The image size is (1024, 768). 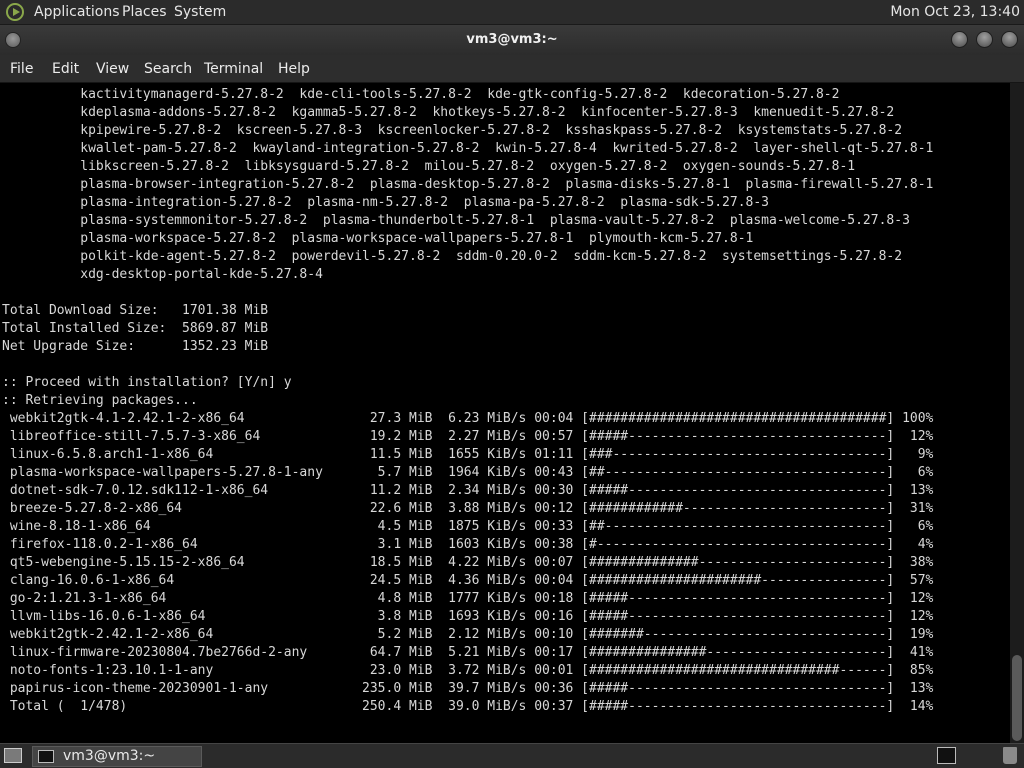 What do you see at coordinates (135, 310) in the screenshot?
I see `terminal-line: Total Download Size: 1701.38 MiB` at bounding box center [135, 310].